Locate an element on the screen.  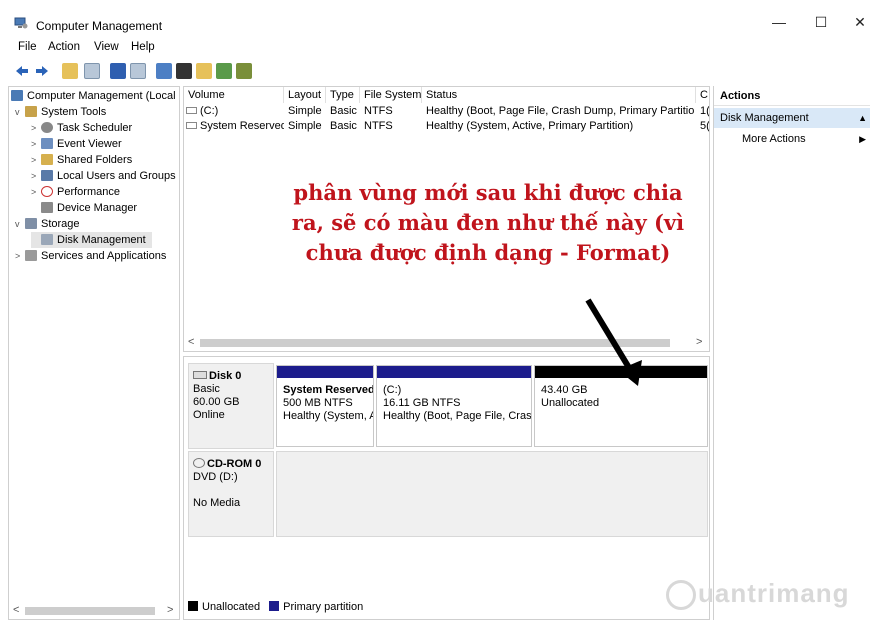
column-header-type: Type is located at coordinates (343, 95).